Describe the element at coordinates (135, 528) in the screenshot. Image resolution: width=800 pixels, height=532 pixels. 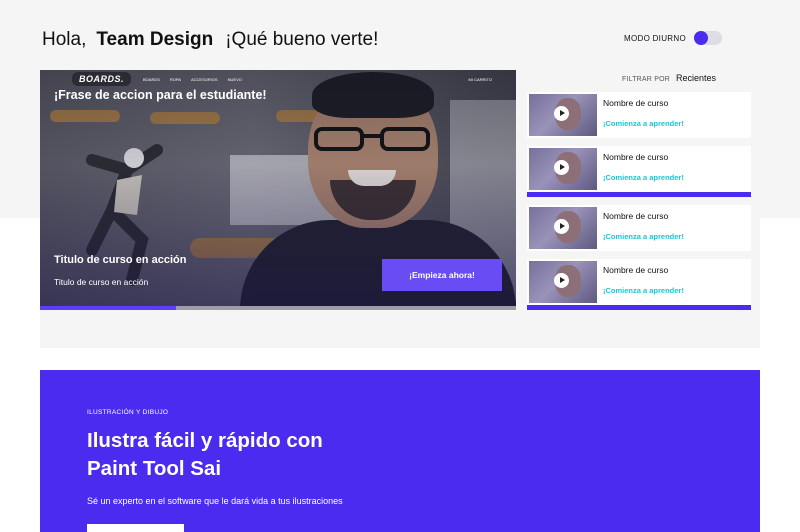
I see `promo-button` at that location.